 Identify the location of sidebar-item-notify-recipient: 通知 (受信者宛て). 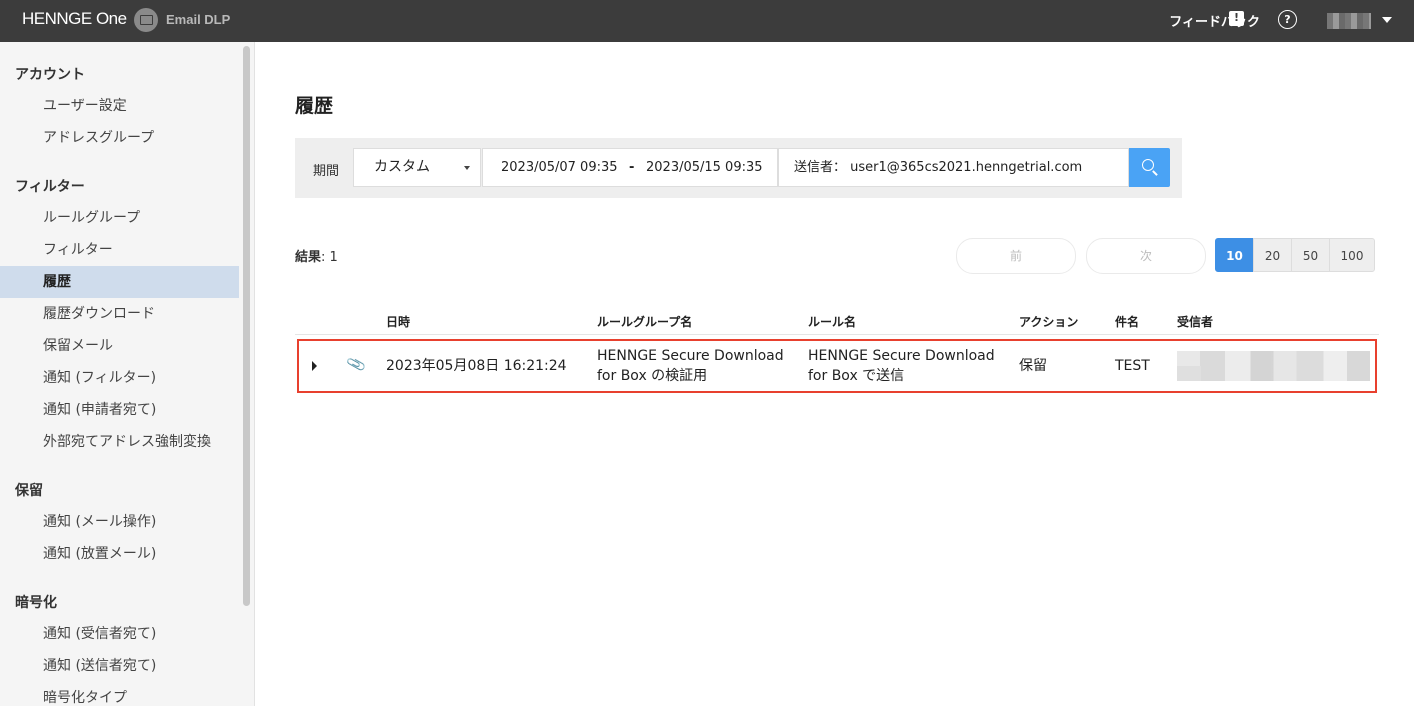
(119, 634).